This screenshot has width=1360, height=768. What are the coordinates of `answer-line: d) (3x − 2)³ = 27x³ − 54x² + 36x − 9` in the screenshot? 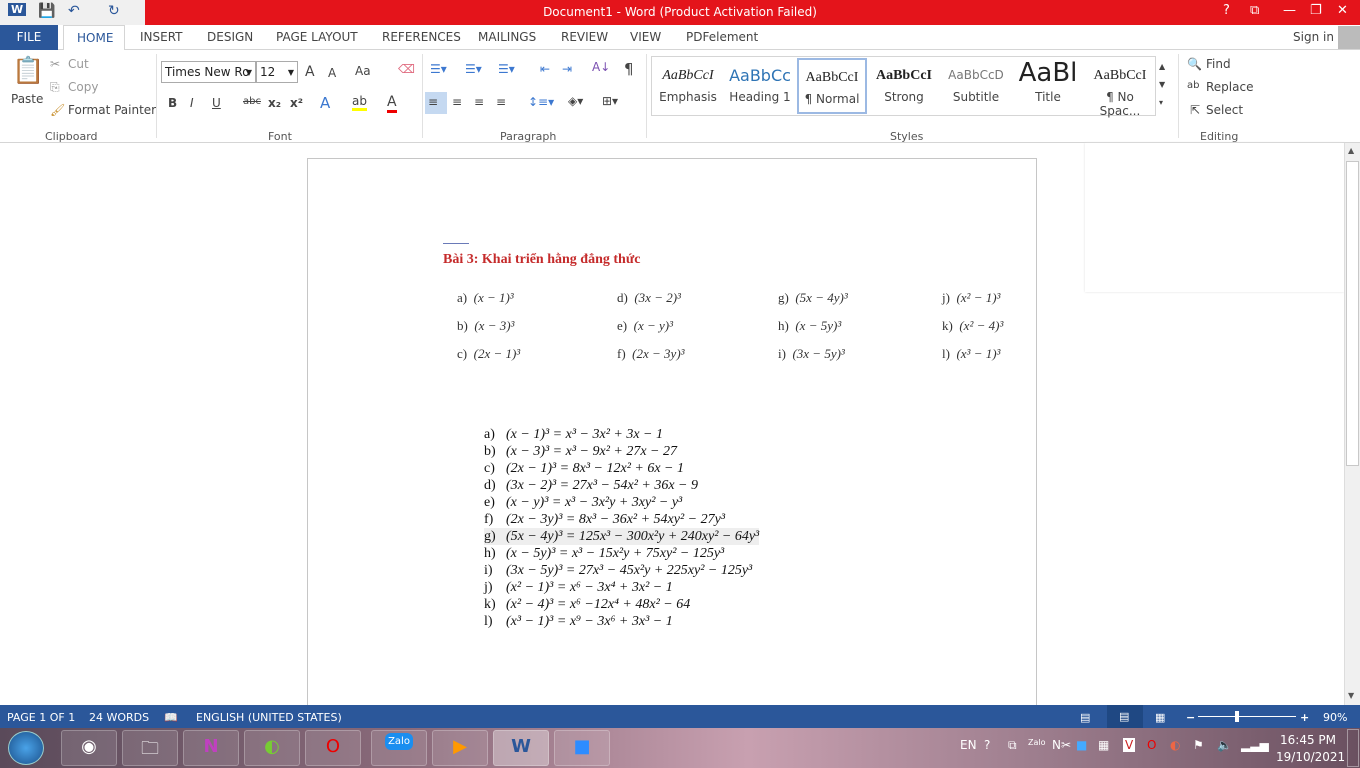 It's located at (591, 485).